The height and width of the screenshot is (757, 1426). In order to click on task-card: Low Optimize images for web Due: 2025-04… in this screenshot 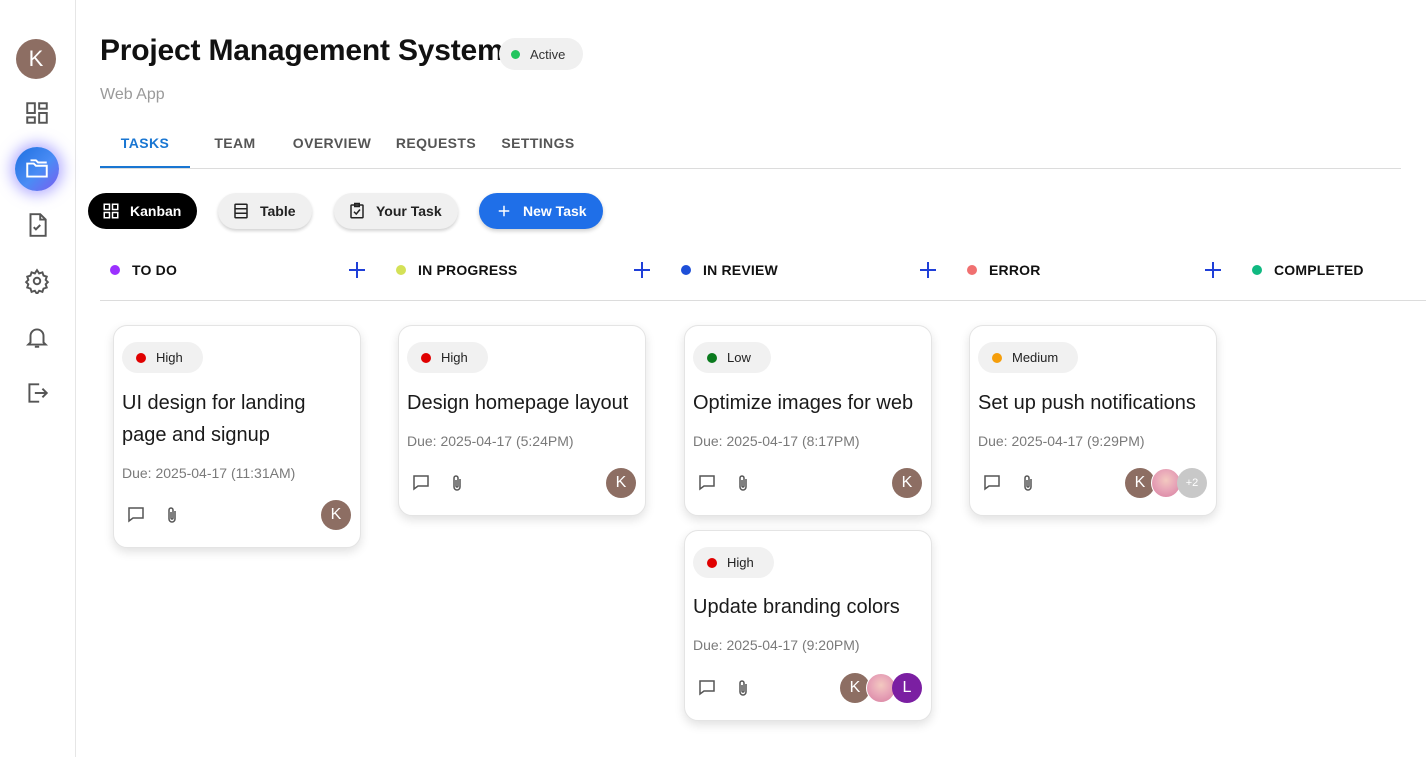, I will do `click(808, 420)`.